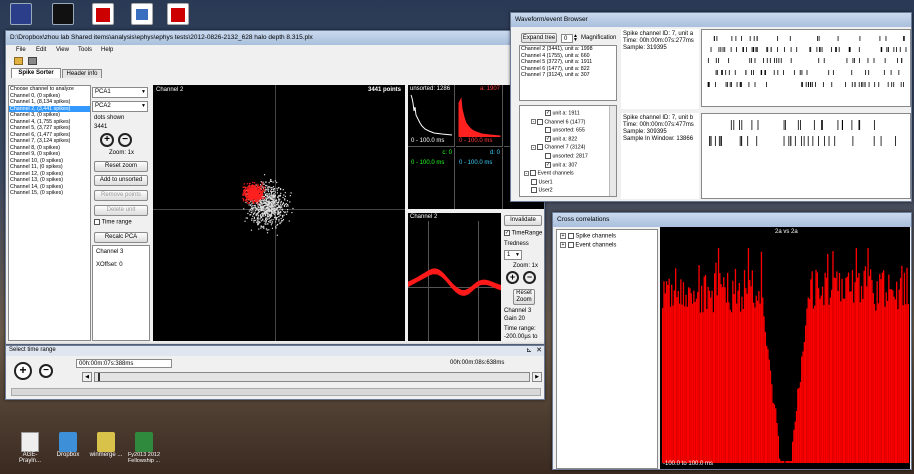 This screenshot has height=474, width=914. I want to click on pca-y-select: PCA2 ▼, so click(120, 106).